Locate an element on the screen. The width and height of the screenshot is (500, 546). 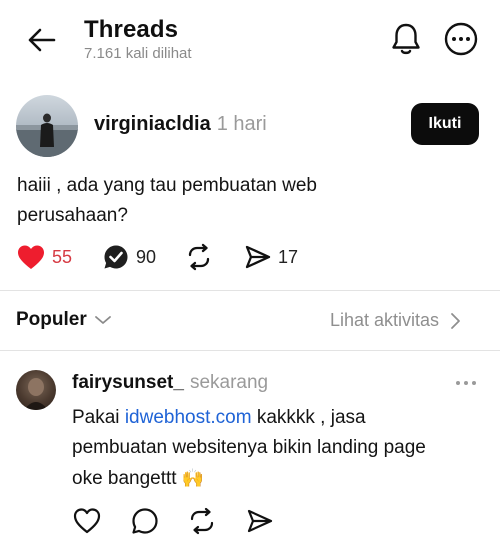
like-button: 55 is located at coordinates (44, 257).